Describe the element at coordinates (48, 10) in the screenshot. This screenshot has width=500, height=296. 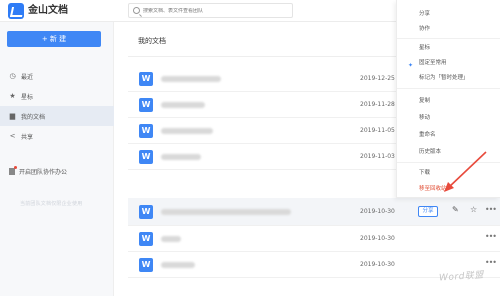
I see `app-title: 金山文档` at that location.